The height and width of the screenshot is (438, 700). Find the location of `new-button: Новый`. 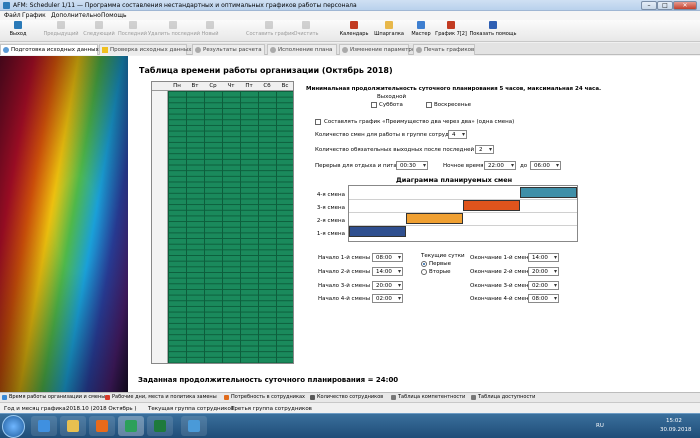

new-button: Новый is located at coordinates (210, 31).